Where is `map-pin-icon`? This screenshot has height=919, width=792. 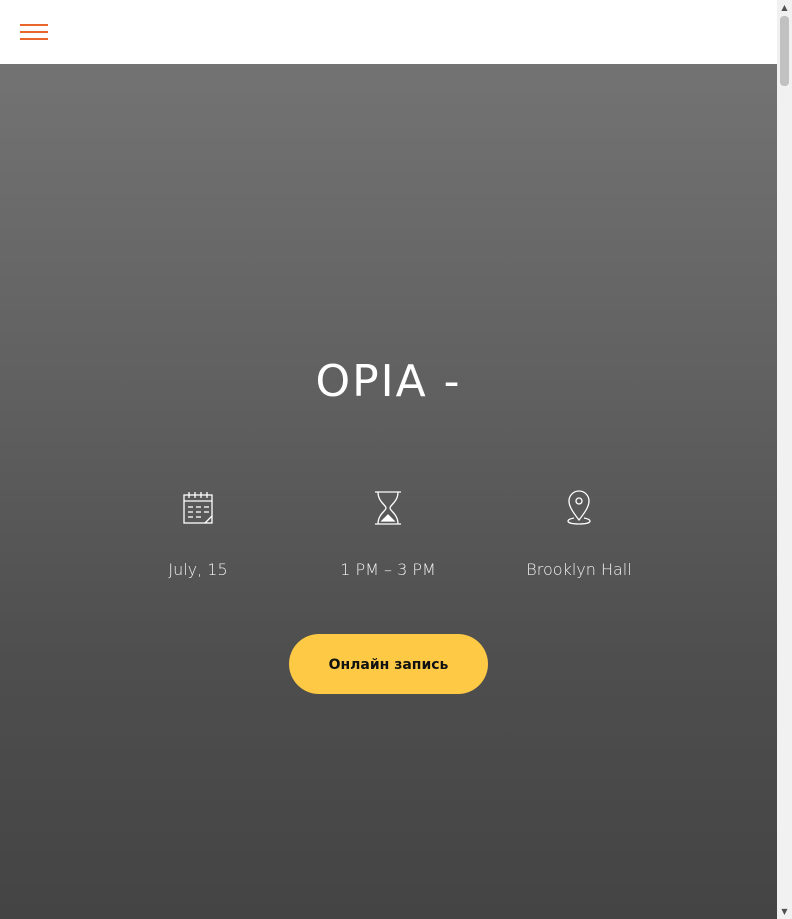 map-pin-icon is located at coordinates (579, 508).